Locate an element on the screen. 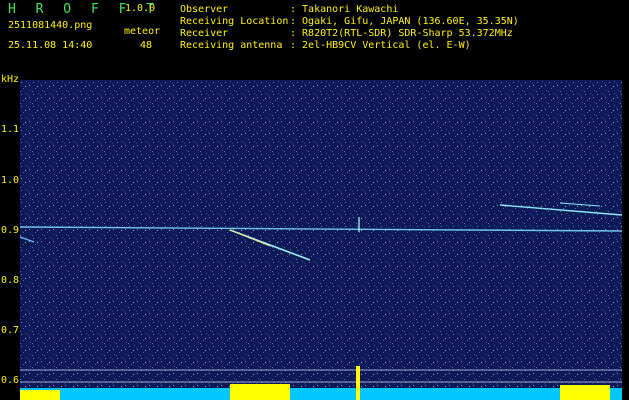 The width and height of the screenshot is (629, 400). spectrum-strip is located at coordinates (321, 394).